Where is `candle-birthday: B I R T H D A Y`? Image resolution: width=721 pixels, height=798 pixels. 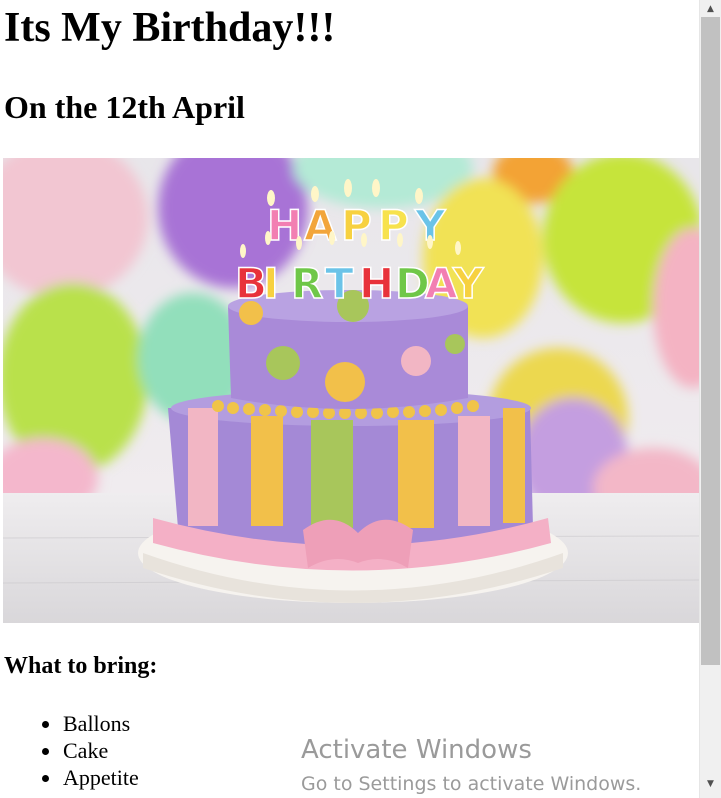
candle-birthday: B I R T H D A Y is located at coordinates (359, 283).